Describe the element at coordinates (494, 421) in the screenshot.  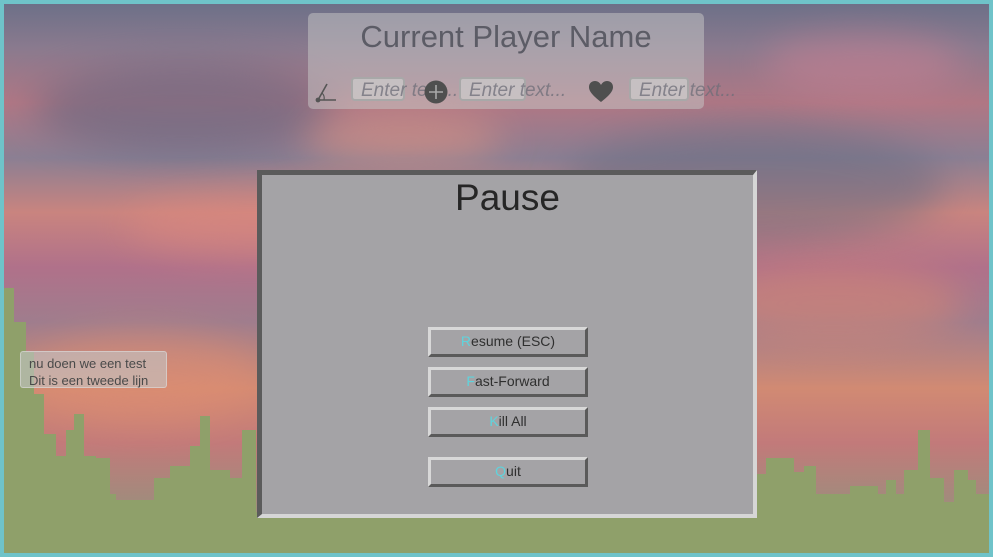
I see `hotkey-letter: K` at that location.